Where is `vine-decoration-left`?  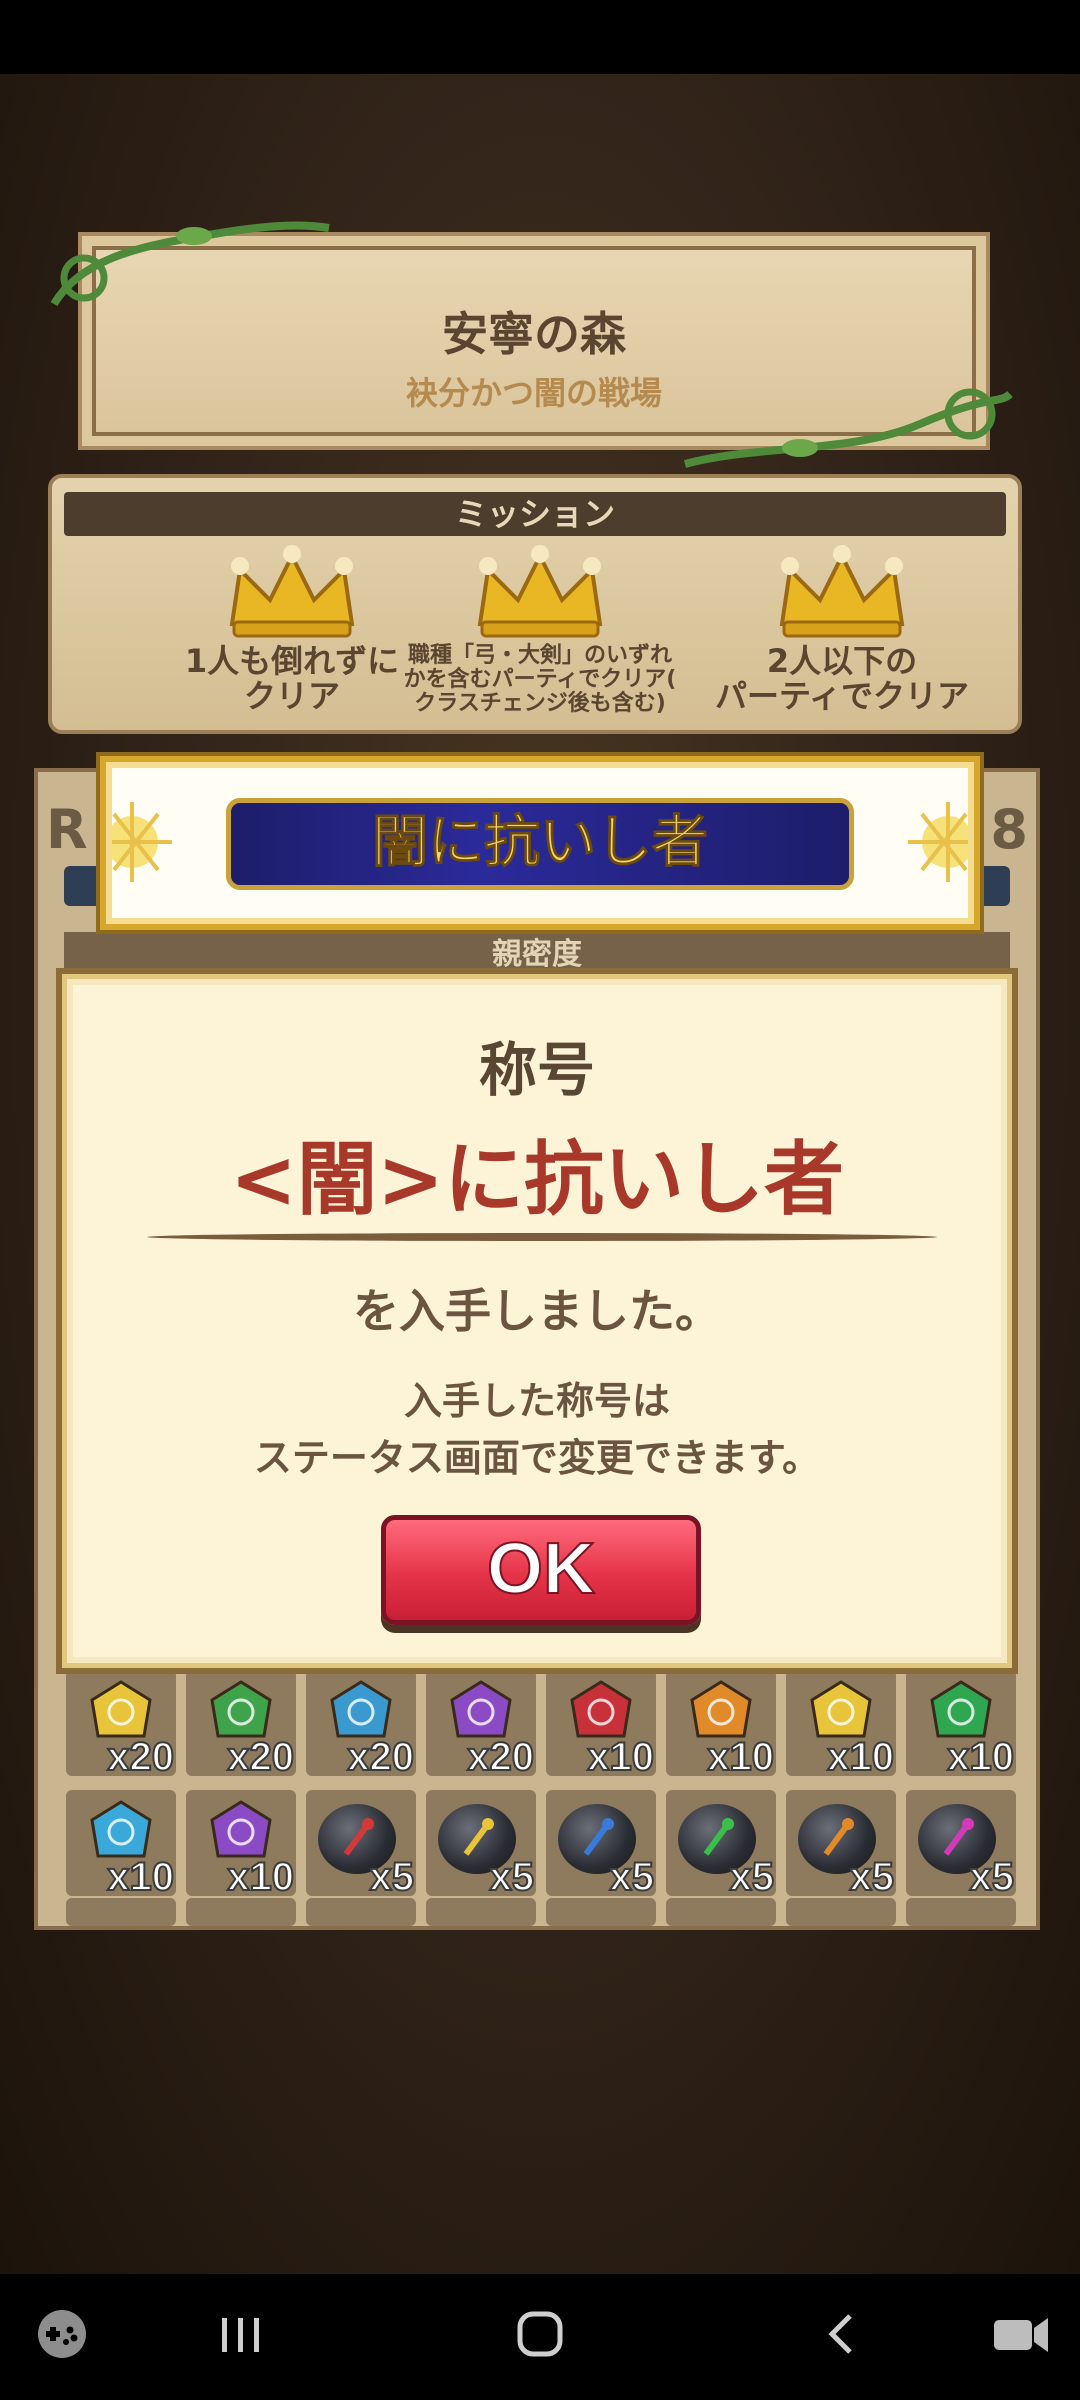
vine-decoration-left is located at coordinates (190, 264).